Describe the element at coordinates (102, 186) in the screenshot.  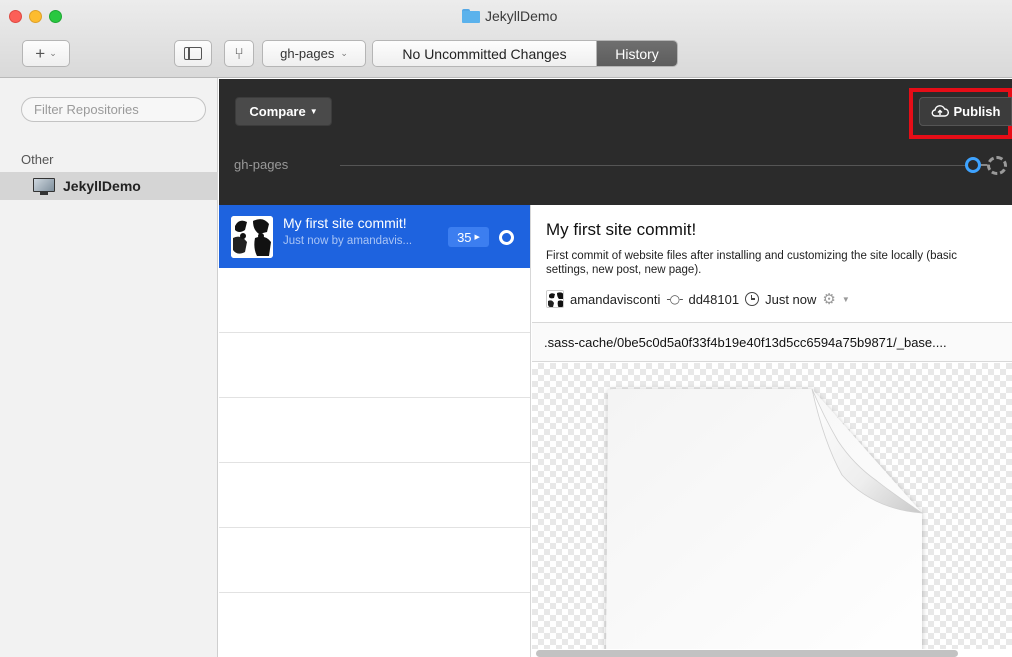
I see `sidebar-item-label: JekyllDemo` at that location.